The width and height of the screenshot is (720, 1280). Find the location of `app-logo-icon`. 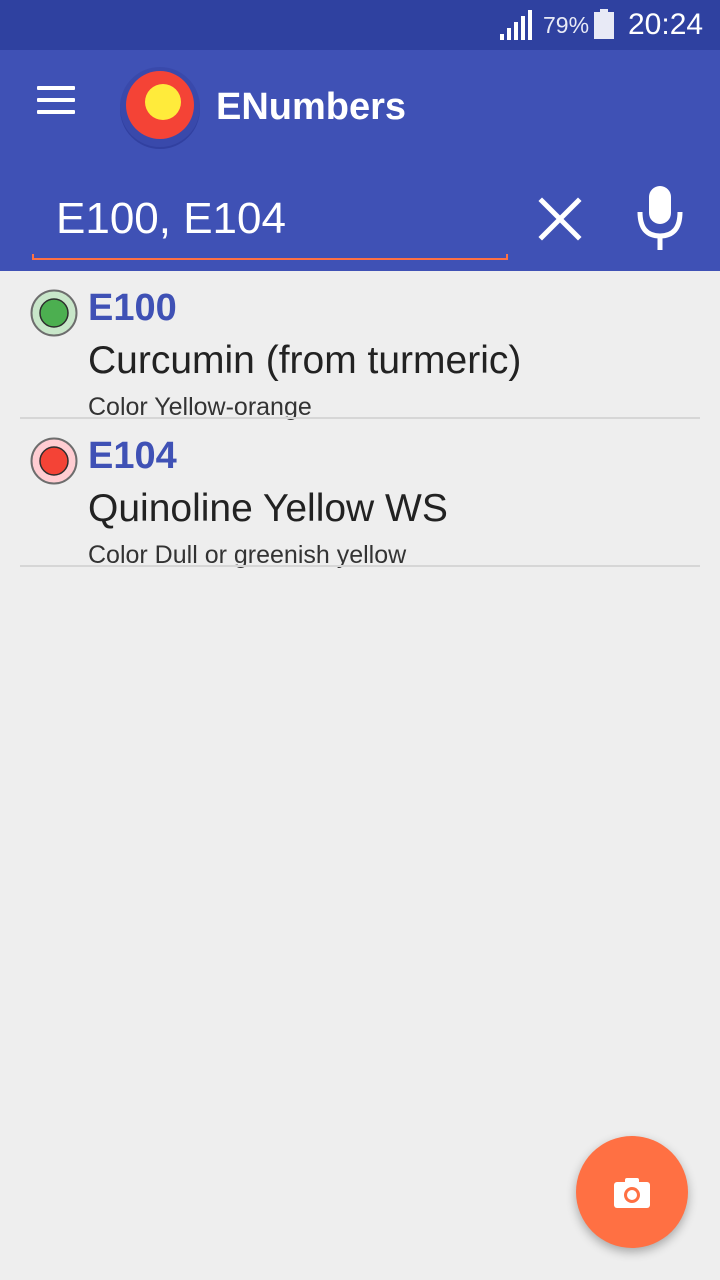

app-logo-icon is located at coordinates (160, 108).